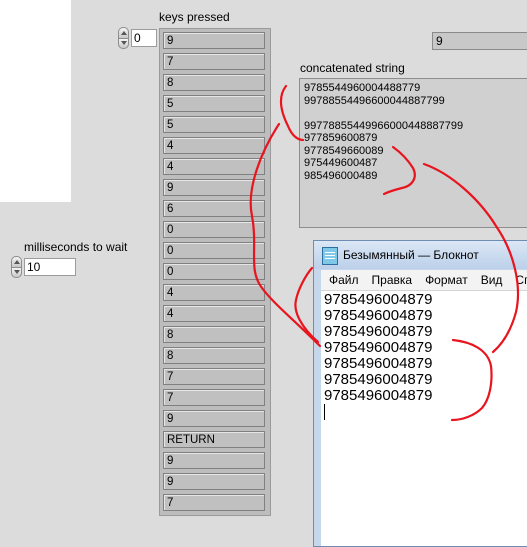 The height and width of the screenshot is (547, 527). Describe the element at coordinates (344, 280) in the screenshot. I see `menu-file: Файл` at that location.